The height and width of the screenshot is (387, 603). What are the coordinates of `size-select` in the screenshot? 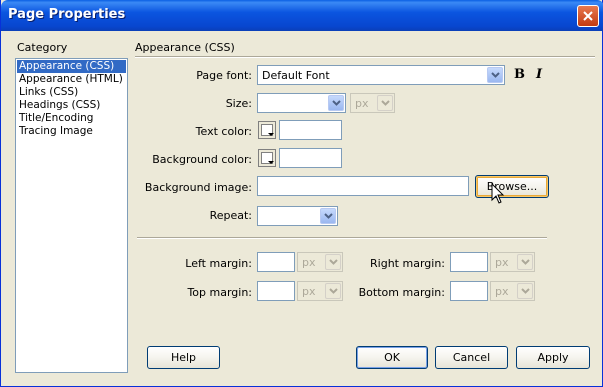 It's located at (301, 103).